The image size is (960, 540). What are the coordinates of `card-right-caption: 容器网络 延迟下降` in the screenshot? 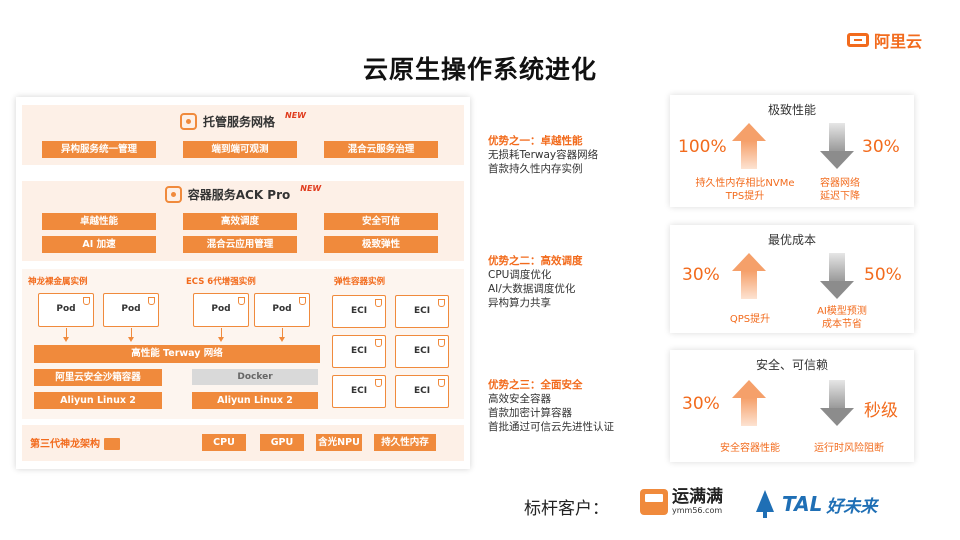 It's located at (840, 190).